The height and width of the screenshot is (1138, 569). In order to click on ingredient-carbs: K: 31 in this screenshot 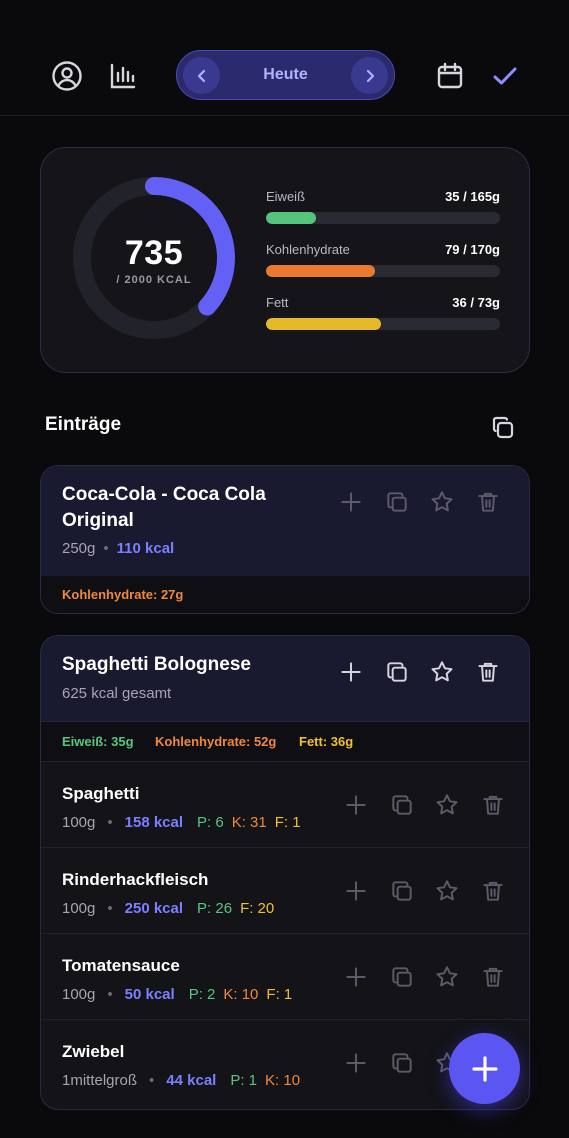, I will do `click(249, 822)`.